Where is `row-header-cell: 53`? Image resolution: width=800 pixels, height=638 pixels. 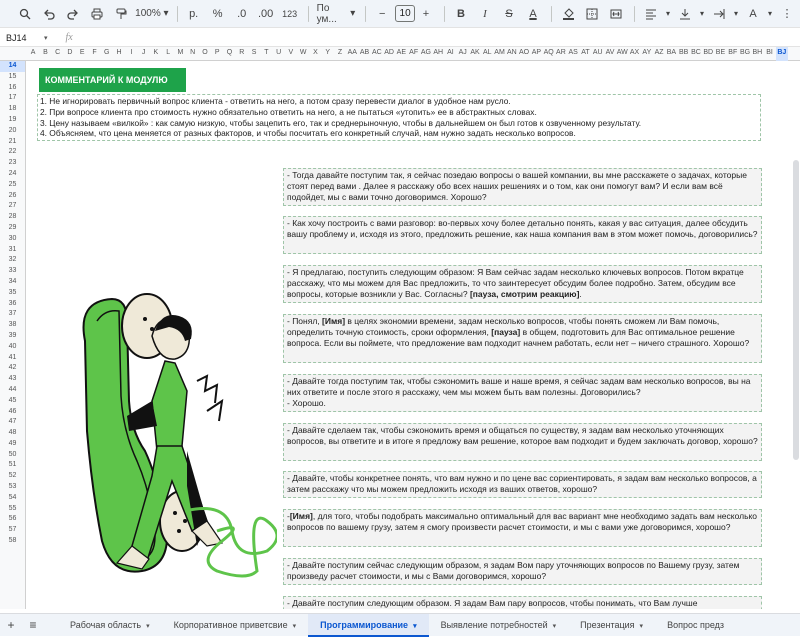 row-header-cell: 53 is located at coordinates (12, 487).